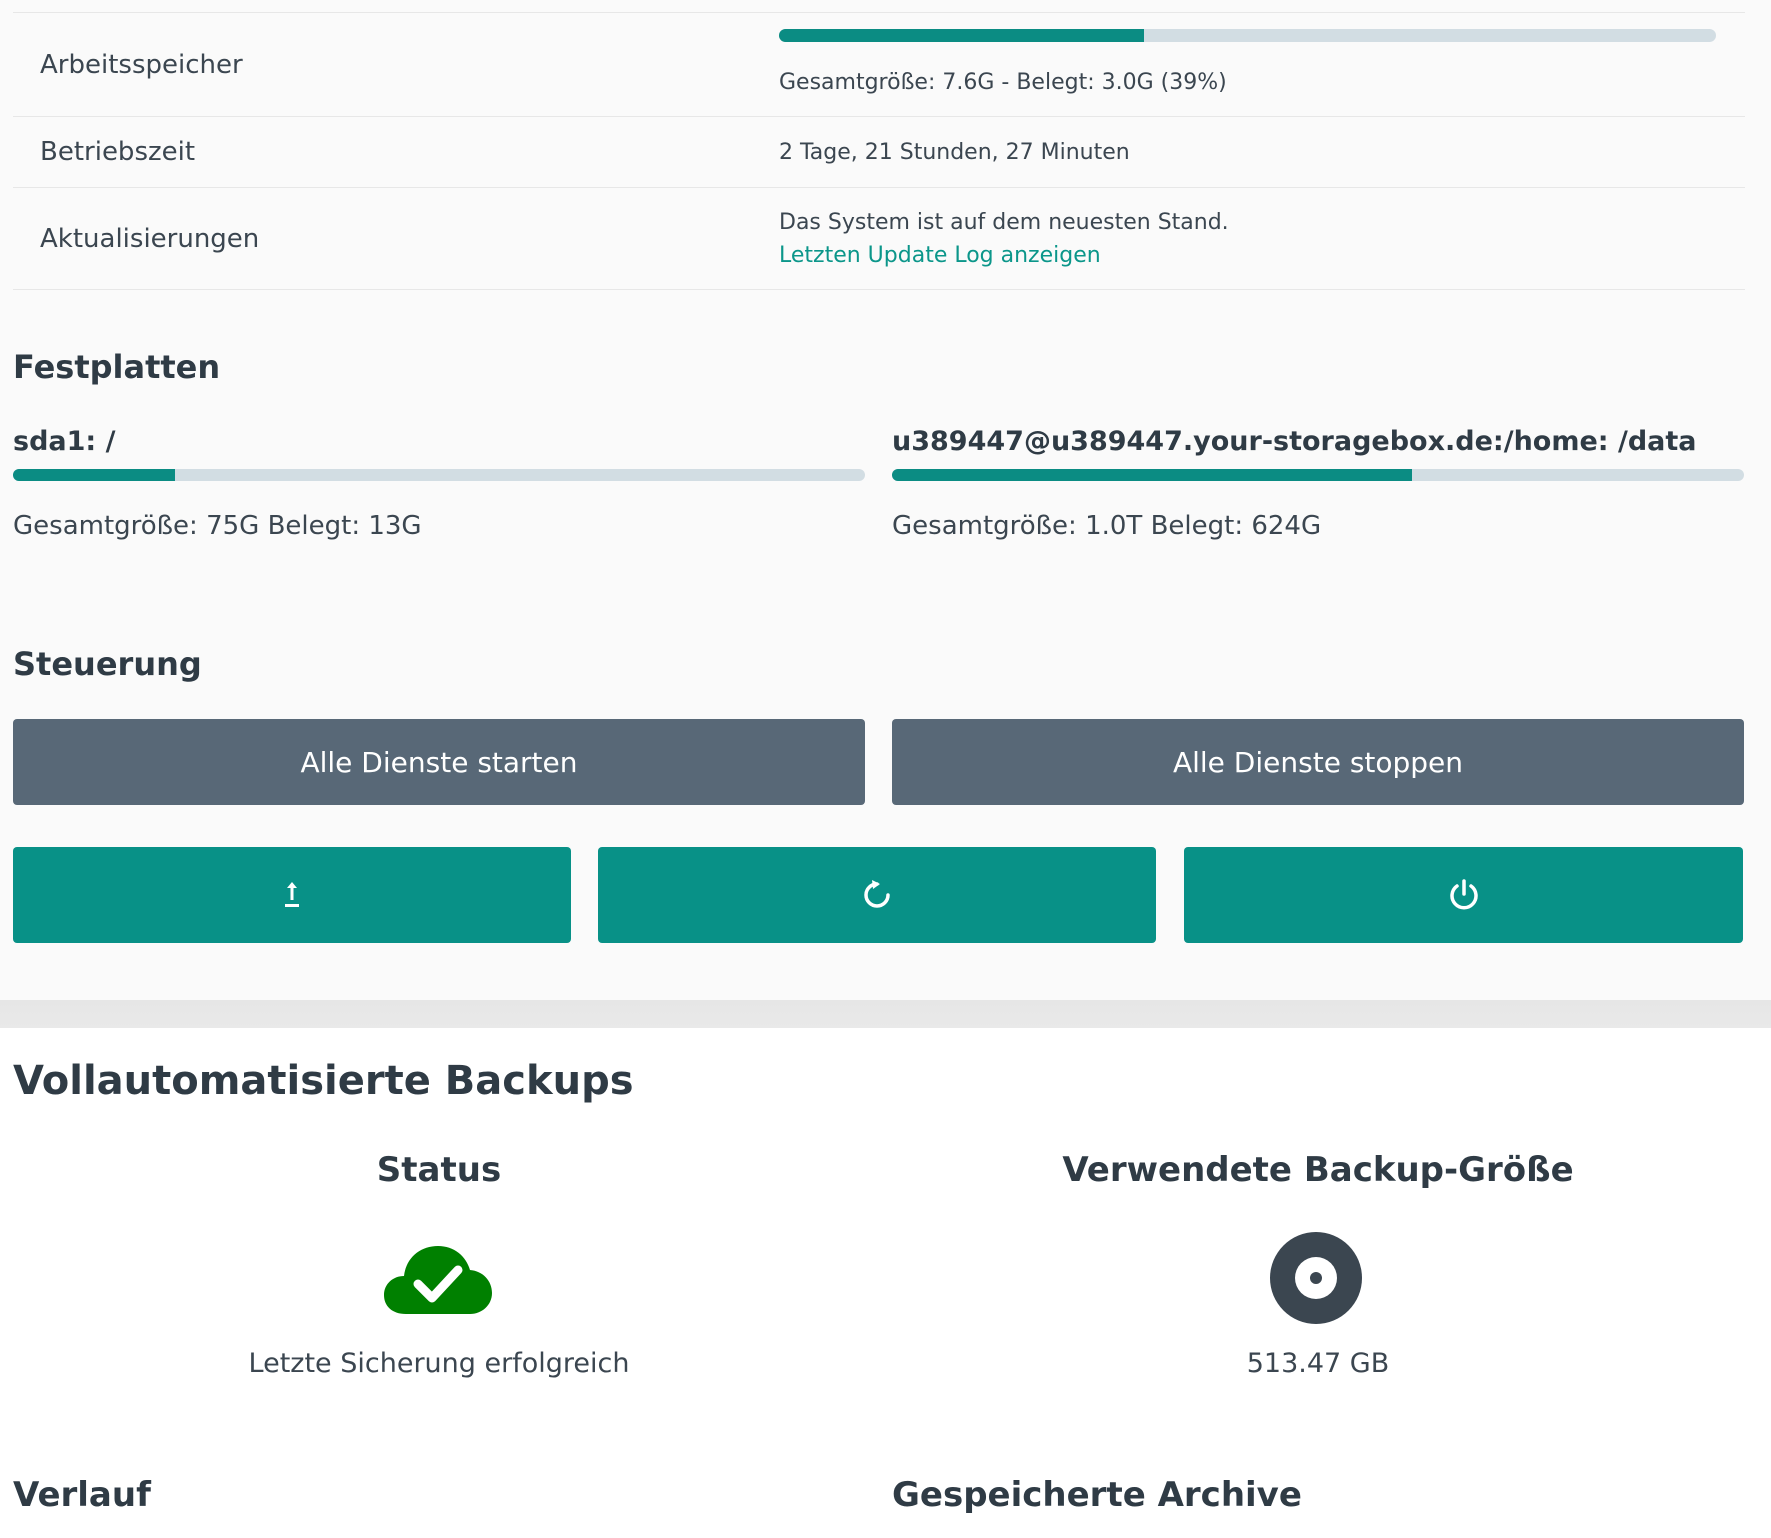 This screenshot has height=1538, width=1771. What do you see at coordinates (323, 1081) in the screenshot?
I see `backups-title: Vollautomatisierte Backups` at bounding box center [323, 1081].